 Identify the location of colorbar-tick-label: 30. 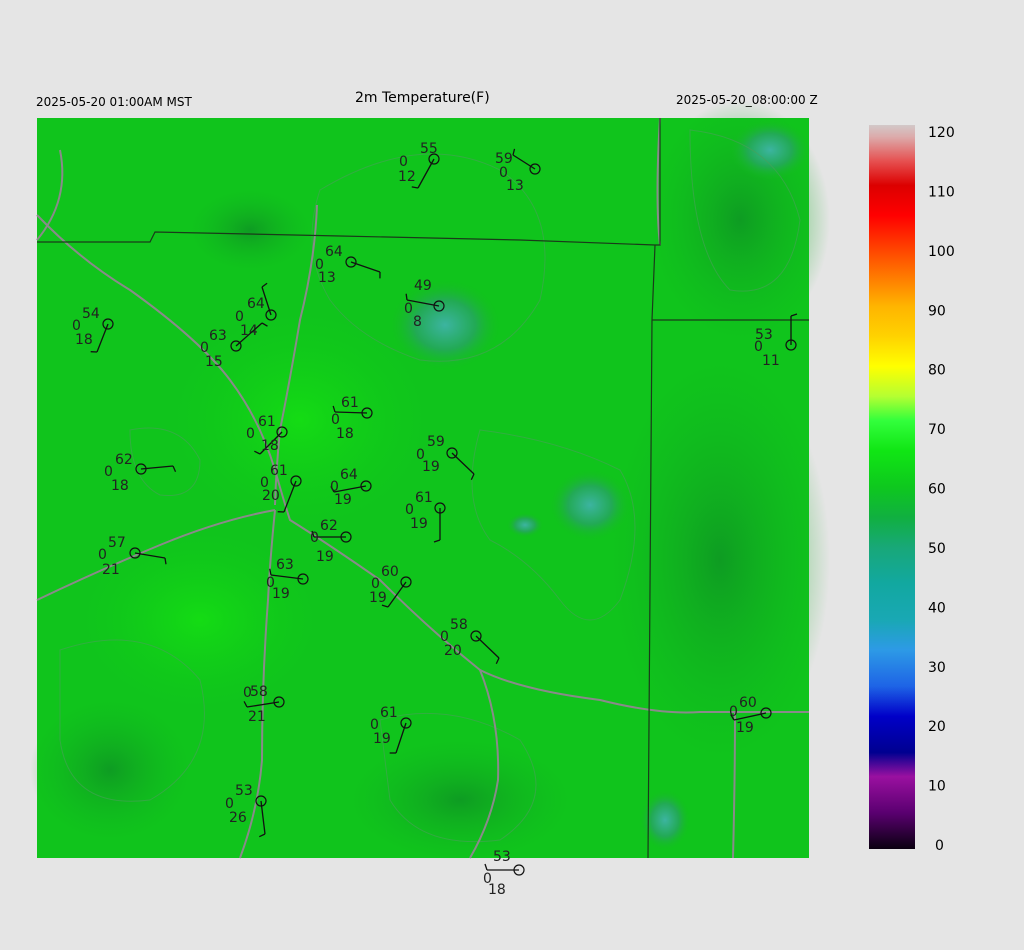
(937, 668).